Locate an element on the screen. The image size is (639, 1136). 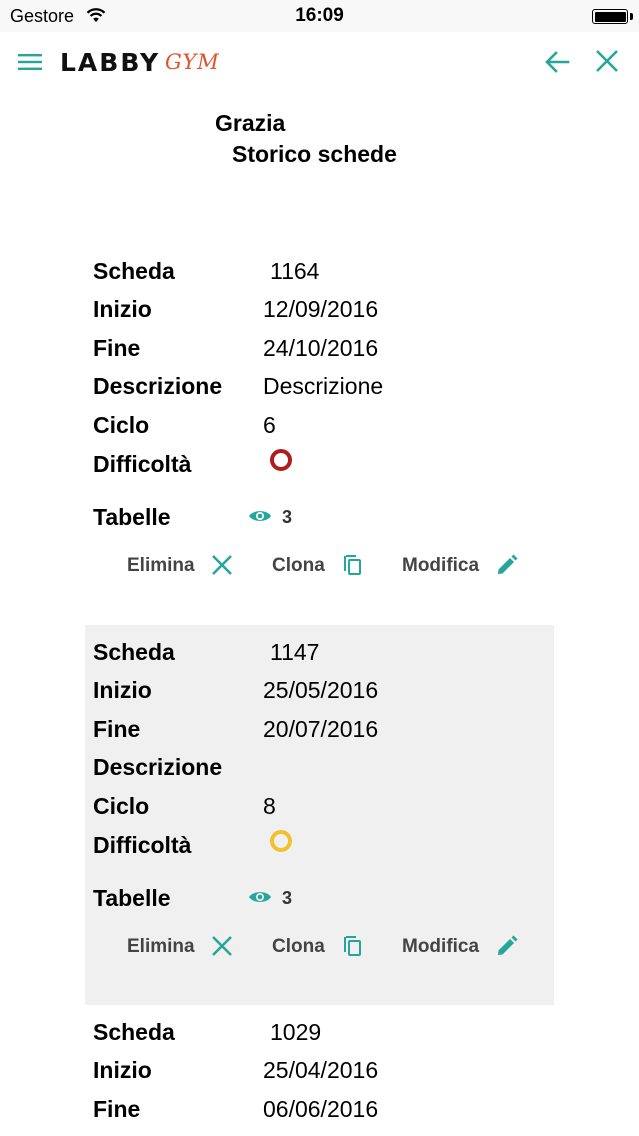
value-scheda: 1164 is located at coordinates (295, 271).